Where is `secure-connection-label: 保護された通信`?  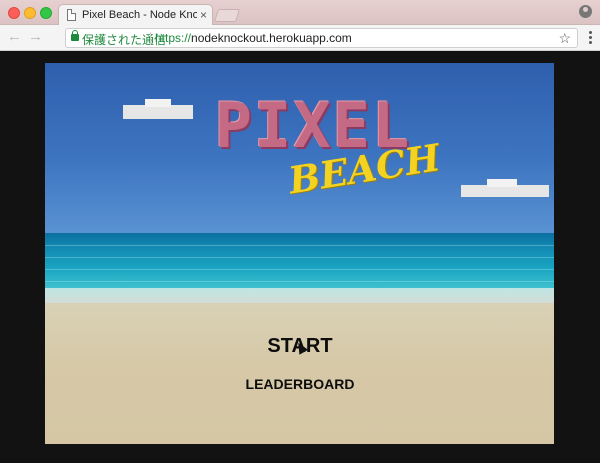
secure-connection-label: 保護された通信 is located at coordinates (124, 40).